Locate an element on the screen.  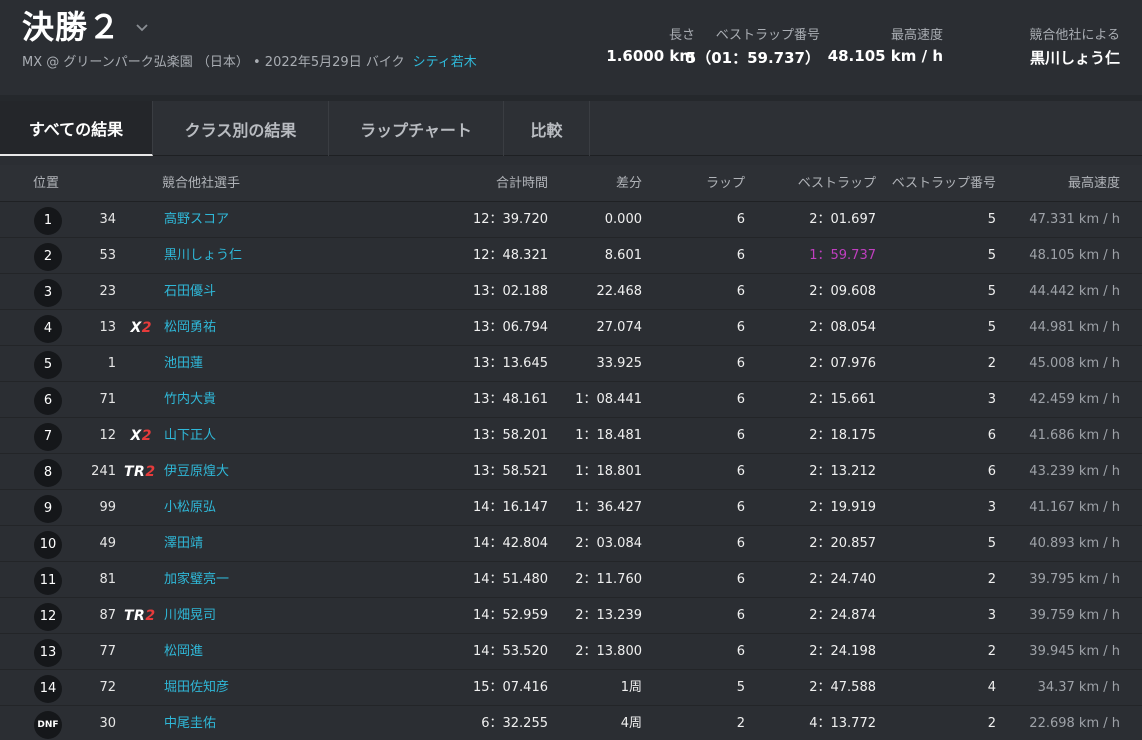
rider-name-link: 石田優斗 is located at coordinates (190, 292).